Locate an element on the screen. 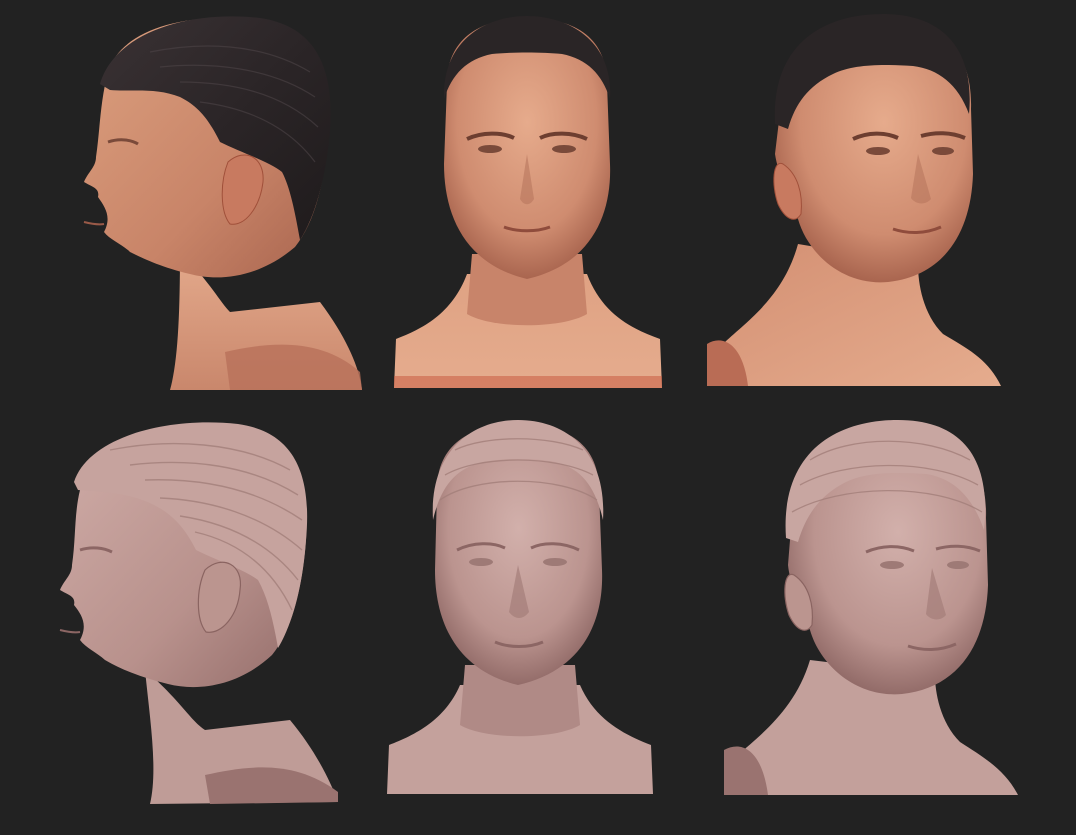 Image resolution: width=1076 pixels, height=835 pixels. clay-front-render is located at coordinates (520, 609).